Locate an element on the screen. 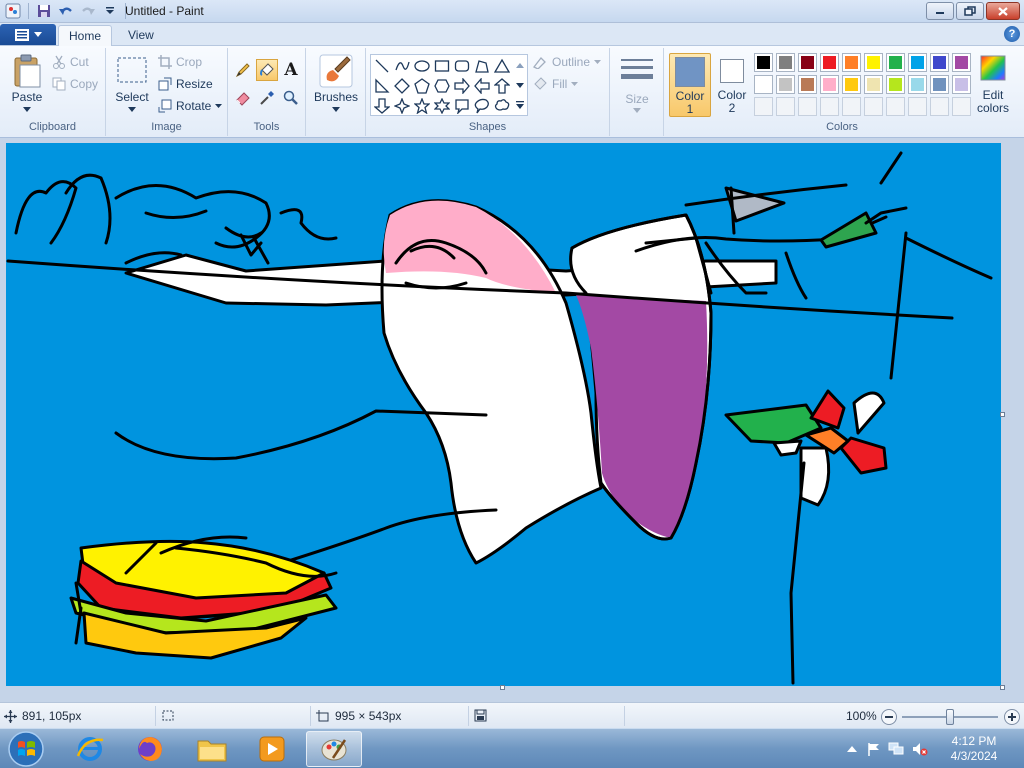 Image resolution: width=1024 pixels, height=768 pixels. six-point-star-shape is located at coordinates (442, 106).